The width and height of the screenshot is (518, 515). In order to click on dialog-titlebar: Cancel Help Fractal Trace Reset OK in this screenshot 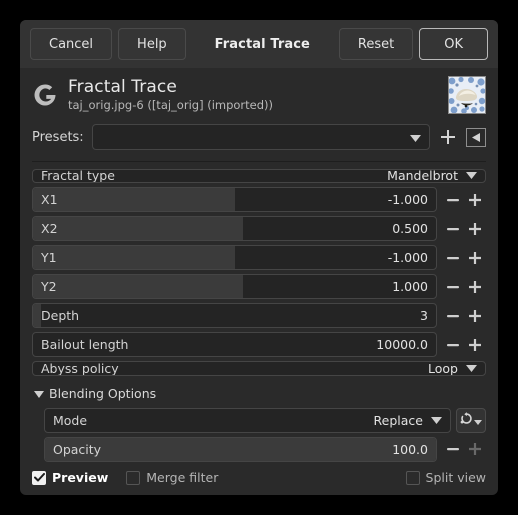, I will do `click(259, 44)`.